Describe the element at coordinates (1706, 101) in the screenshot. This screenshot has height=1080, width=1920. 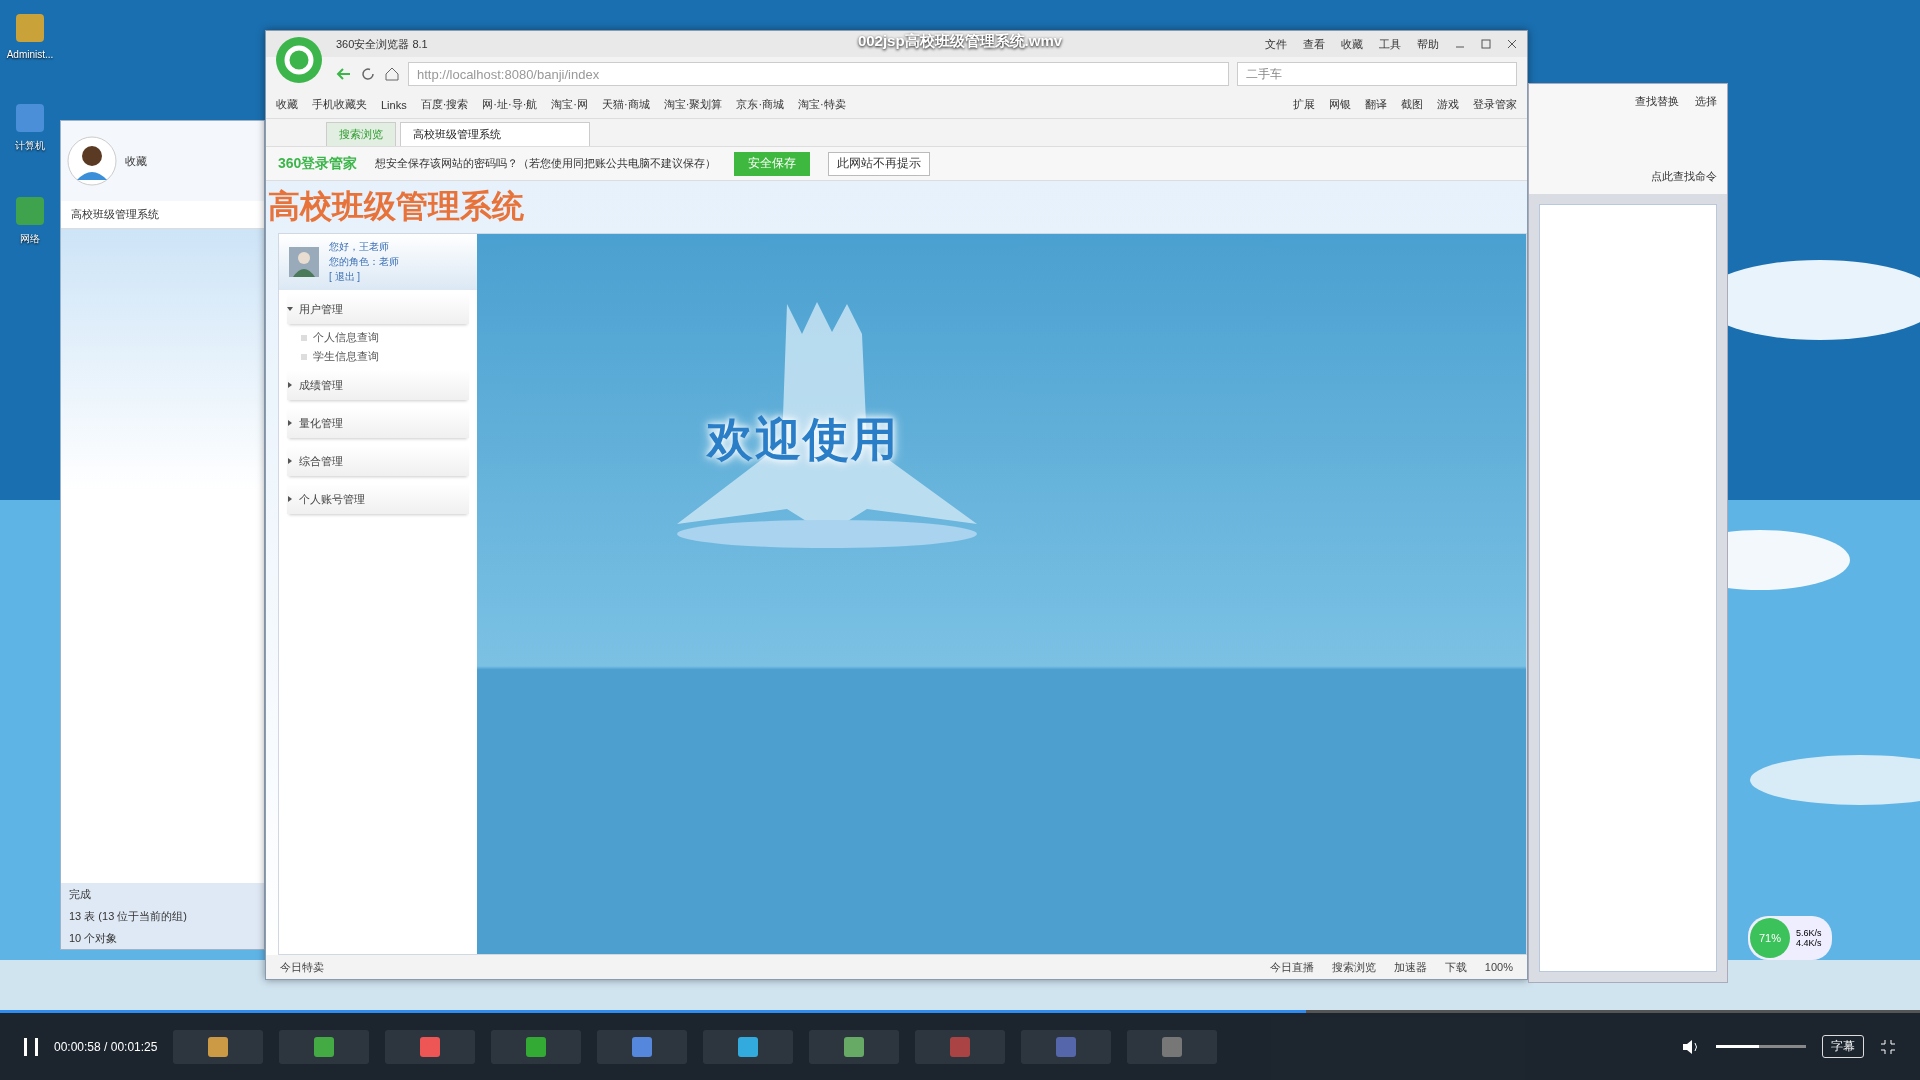
I see `select-button: 选择` at that location.